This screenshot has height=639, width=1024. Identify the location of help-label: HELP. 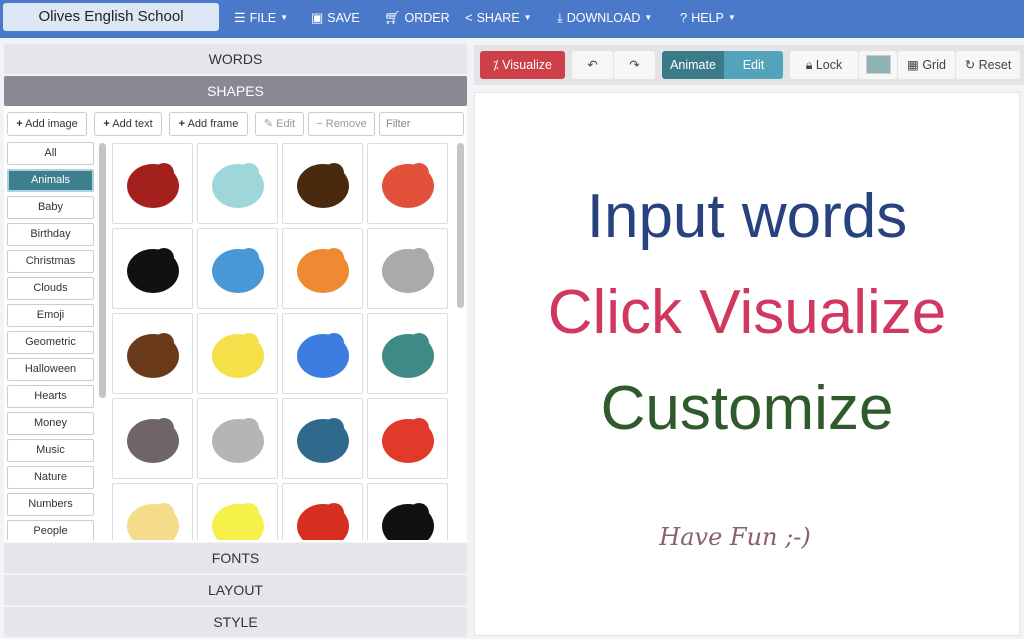
(707, 18).